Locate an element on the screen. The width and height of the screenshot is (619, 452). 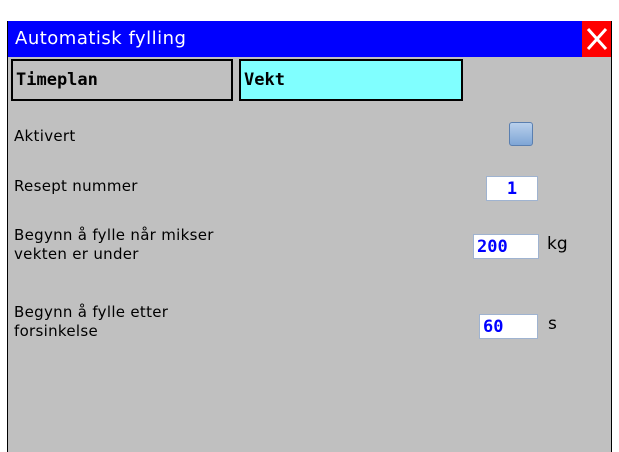
aktivert-label: Aktivert is located at coordinates (45, 136).